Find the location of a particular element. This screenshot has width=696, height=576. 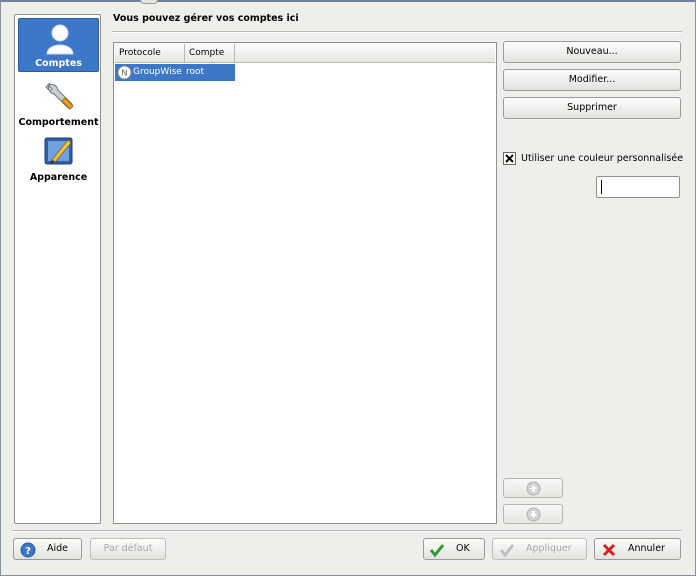

wrench-icon is located at coordinates (59, 96).